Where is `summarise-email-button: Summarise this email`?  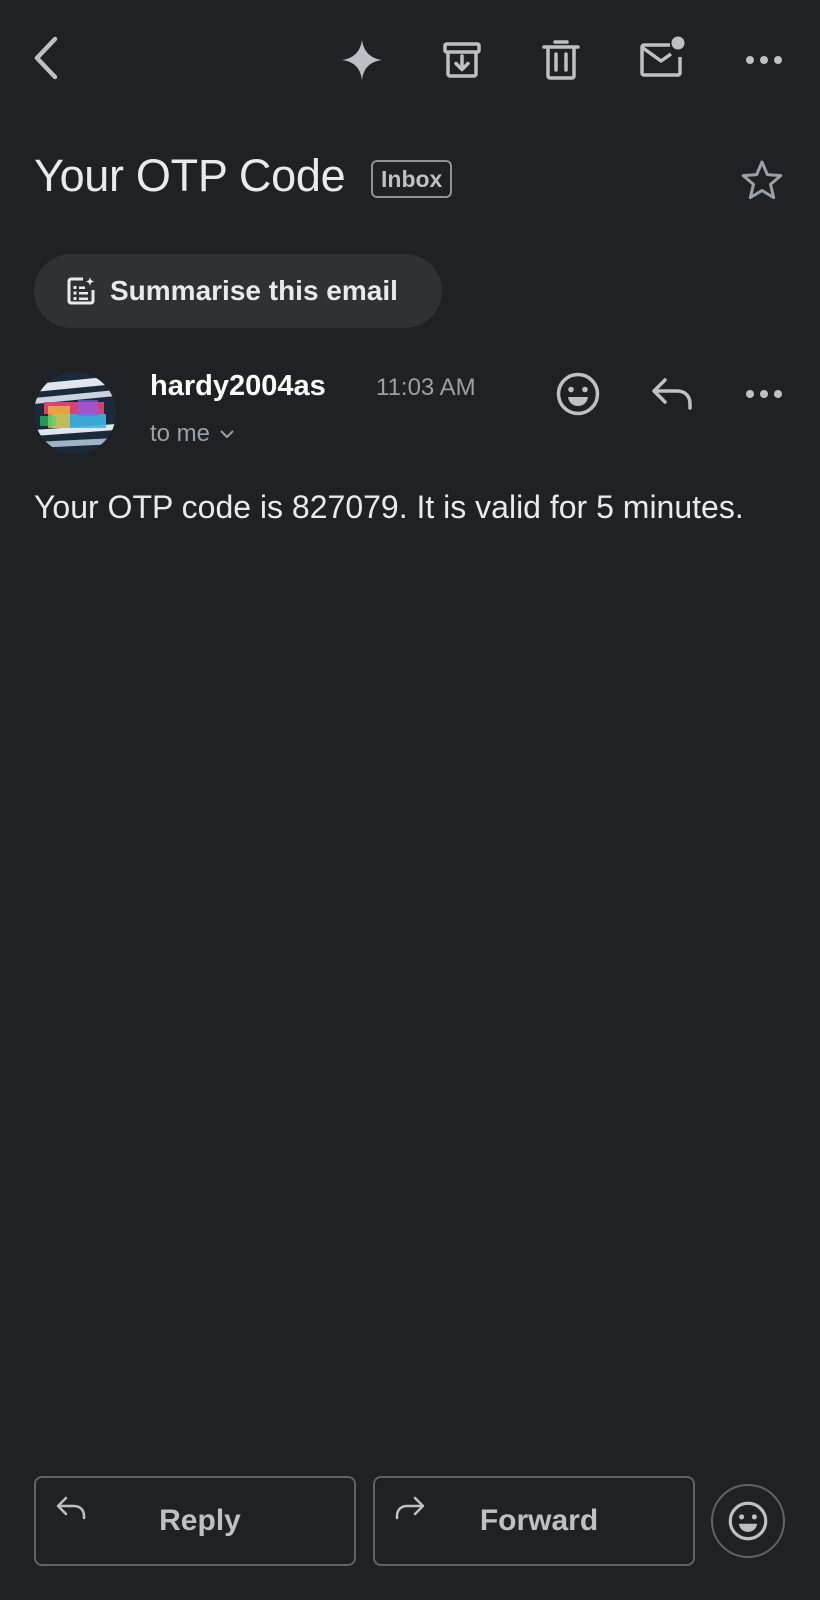 summarise-email-button: Summarise this email is located at coordinates (238, 291).